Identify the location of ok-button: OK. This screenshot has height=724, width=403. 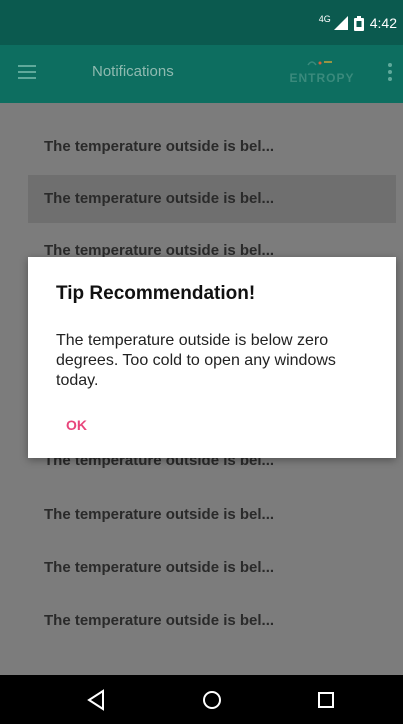
(76, 425).